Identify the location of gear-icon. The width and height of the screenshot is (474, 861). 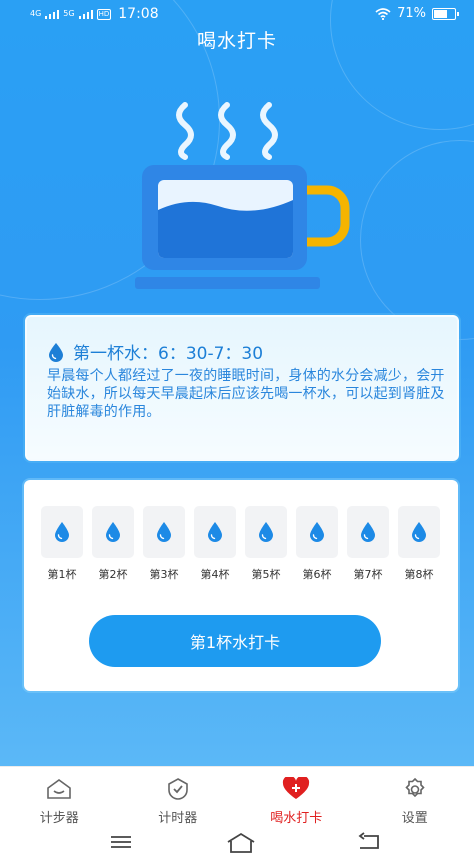
(415, 791).